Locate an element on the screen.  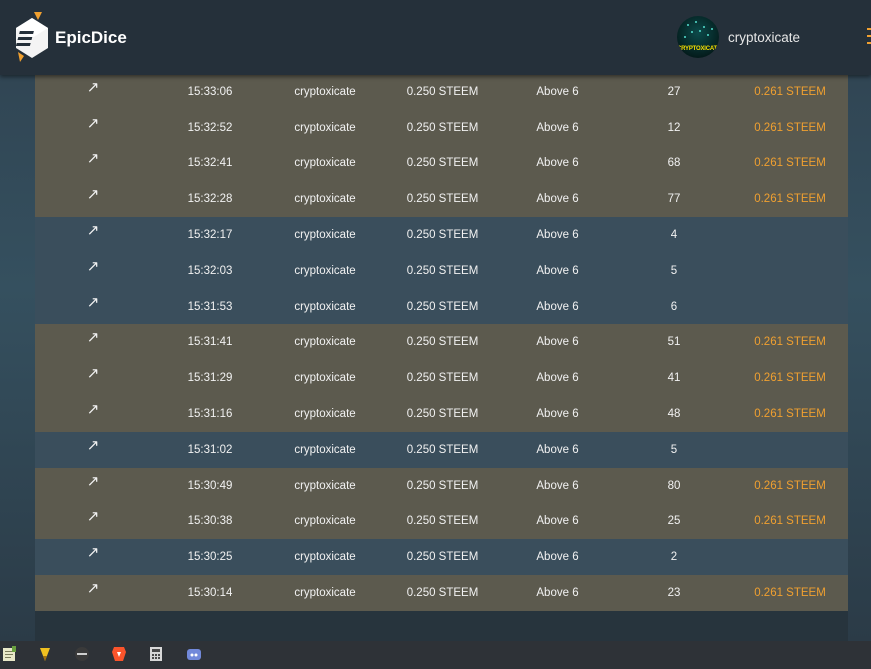
menu-icon is located at coordinates (869, 37).